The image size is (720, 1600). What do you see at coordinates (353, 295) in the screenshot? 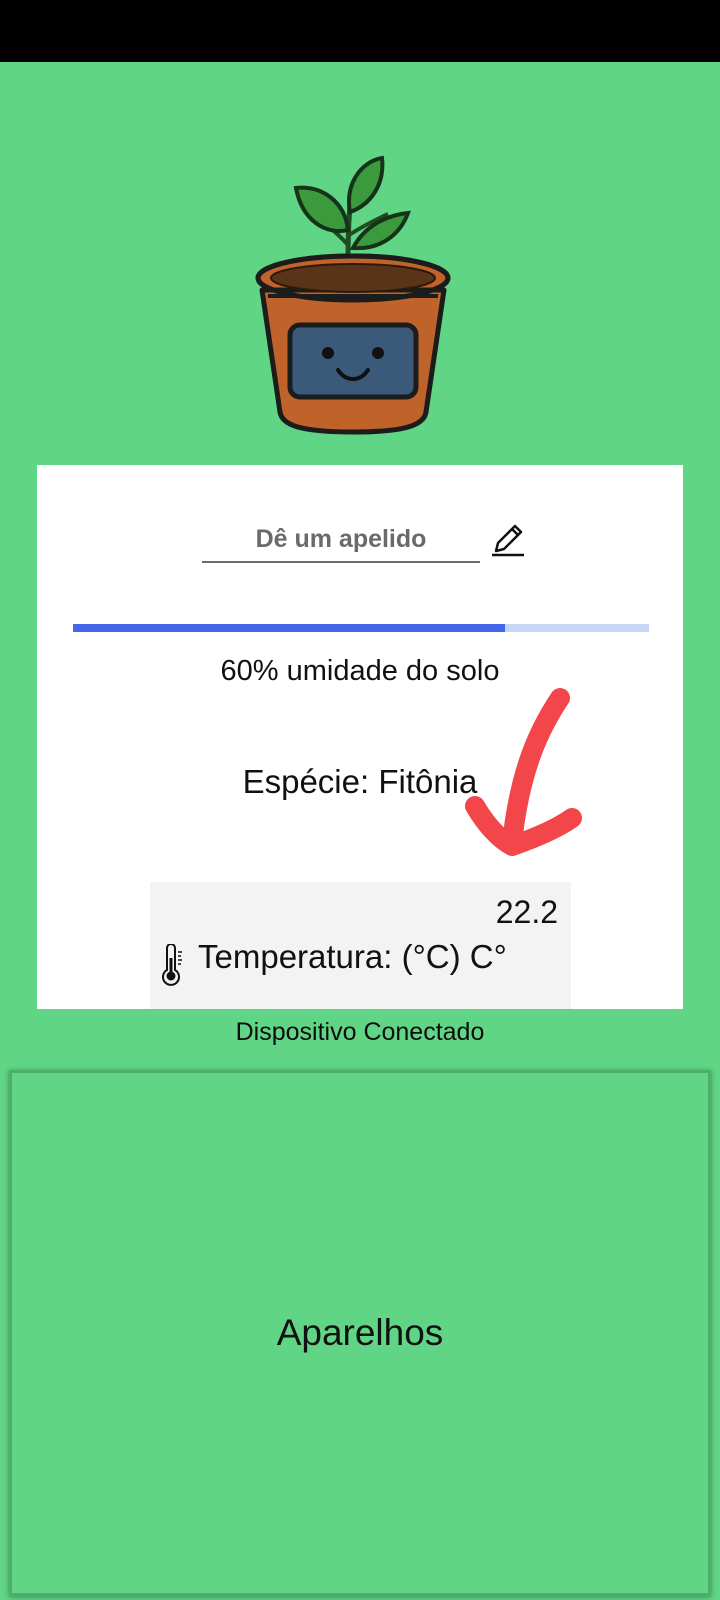
I see `smiling-plant-pot-icon` at bounding box center [353, 295].